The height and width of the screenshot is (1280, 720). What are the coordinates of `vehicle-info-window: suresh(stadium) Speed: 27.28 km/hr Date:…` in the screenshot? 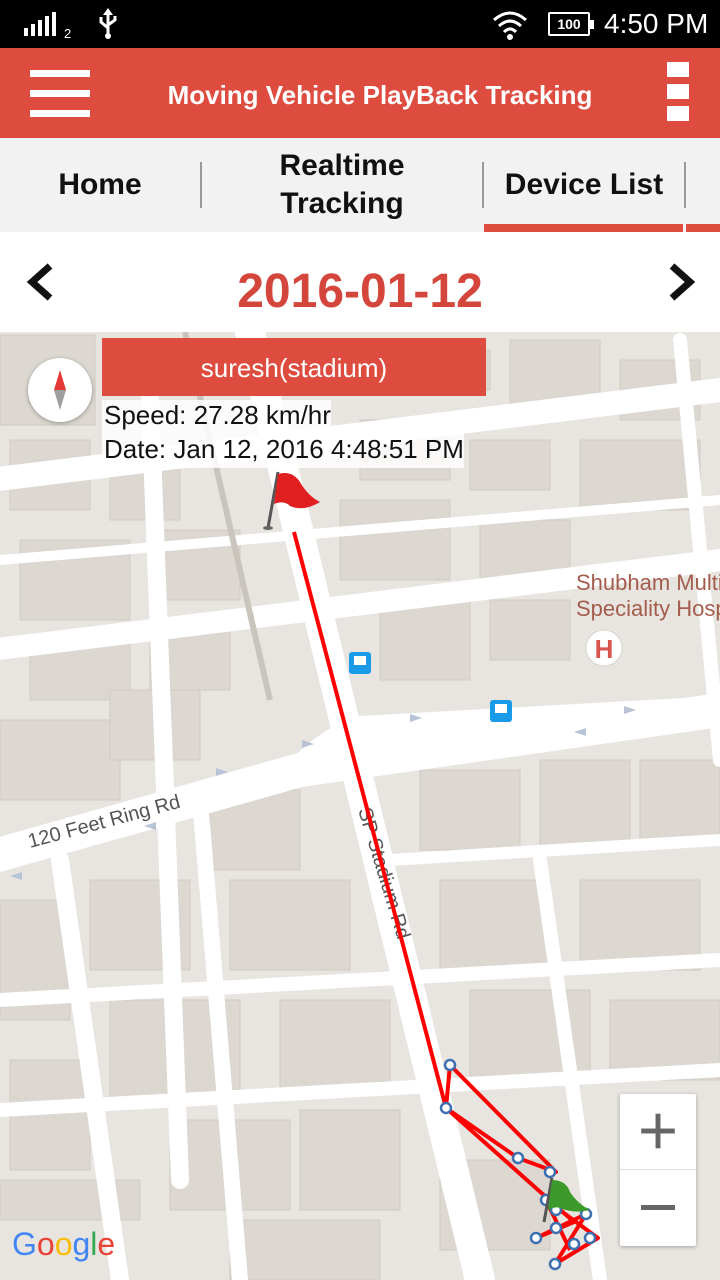 It's located at (294, 403).